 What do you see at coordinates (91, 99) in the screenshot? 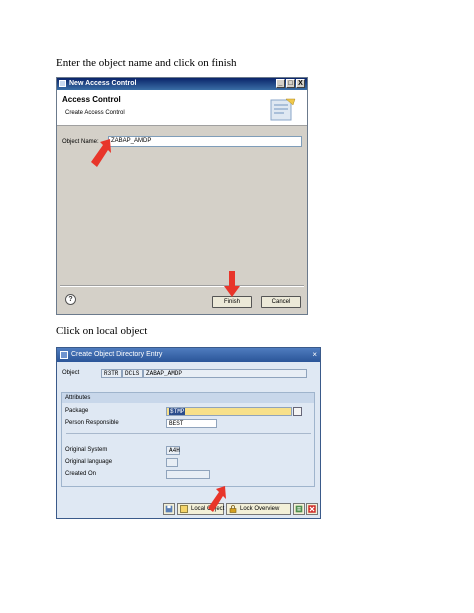
I see `wizard-title: Access Control` at bounding box center [91, 99].